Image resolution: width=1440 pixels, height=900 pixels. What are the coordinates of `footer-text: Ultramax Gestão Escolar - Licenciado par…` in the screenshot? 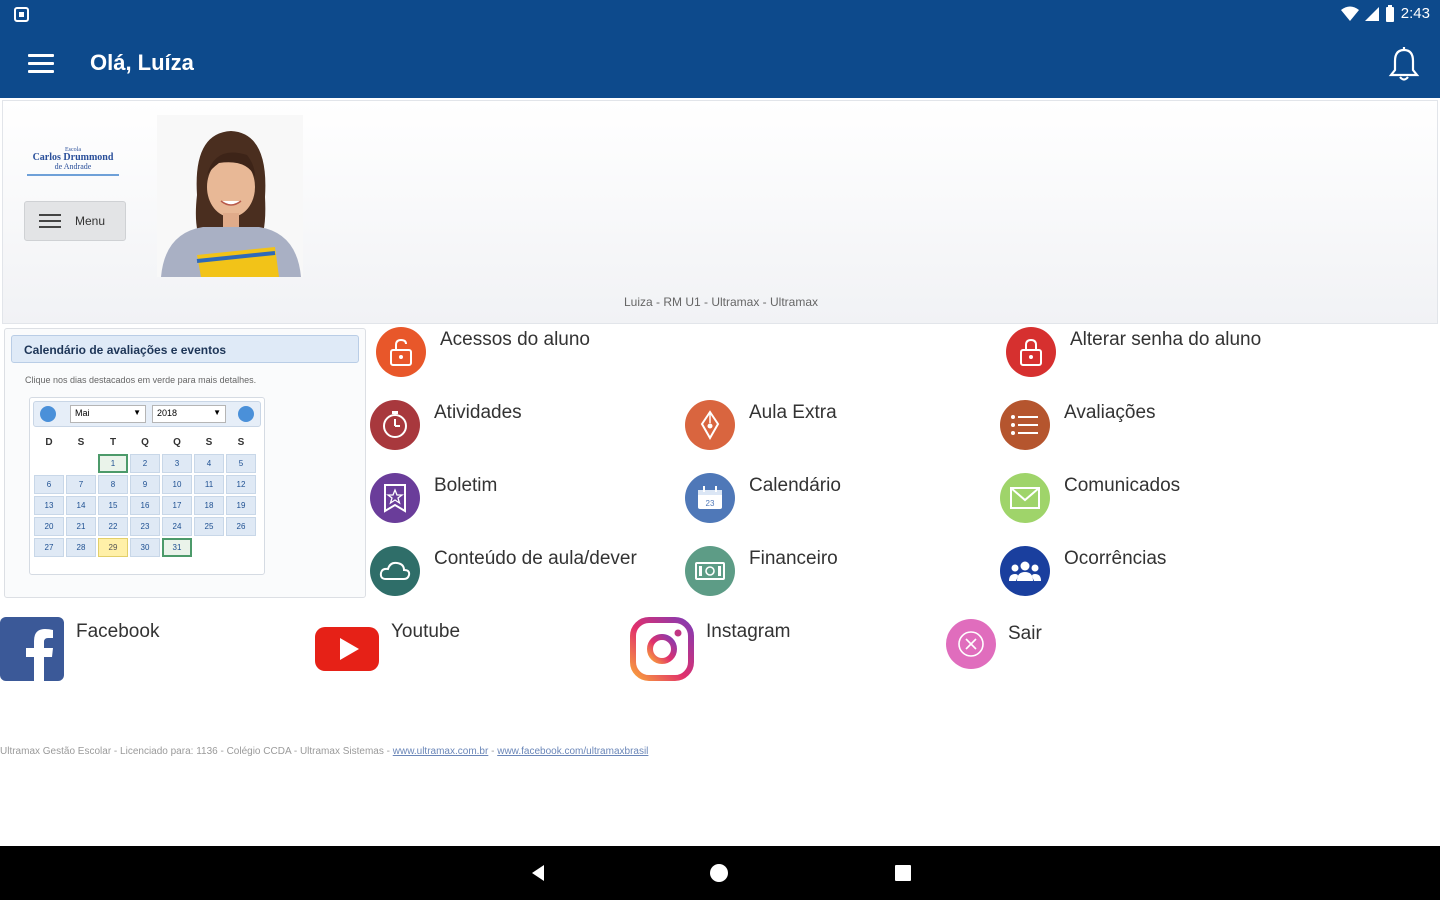 It's located at (195, 751).